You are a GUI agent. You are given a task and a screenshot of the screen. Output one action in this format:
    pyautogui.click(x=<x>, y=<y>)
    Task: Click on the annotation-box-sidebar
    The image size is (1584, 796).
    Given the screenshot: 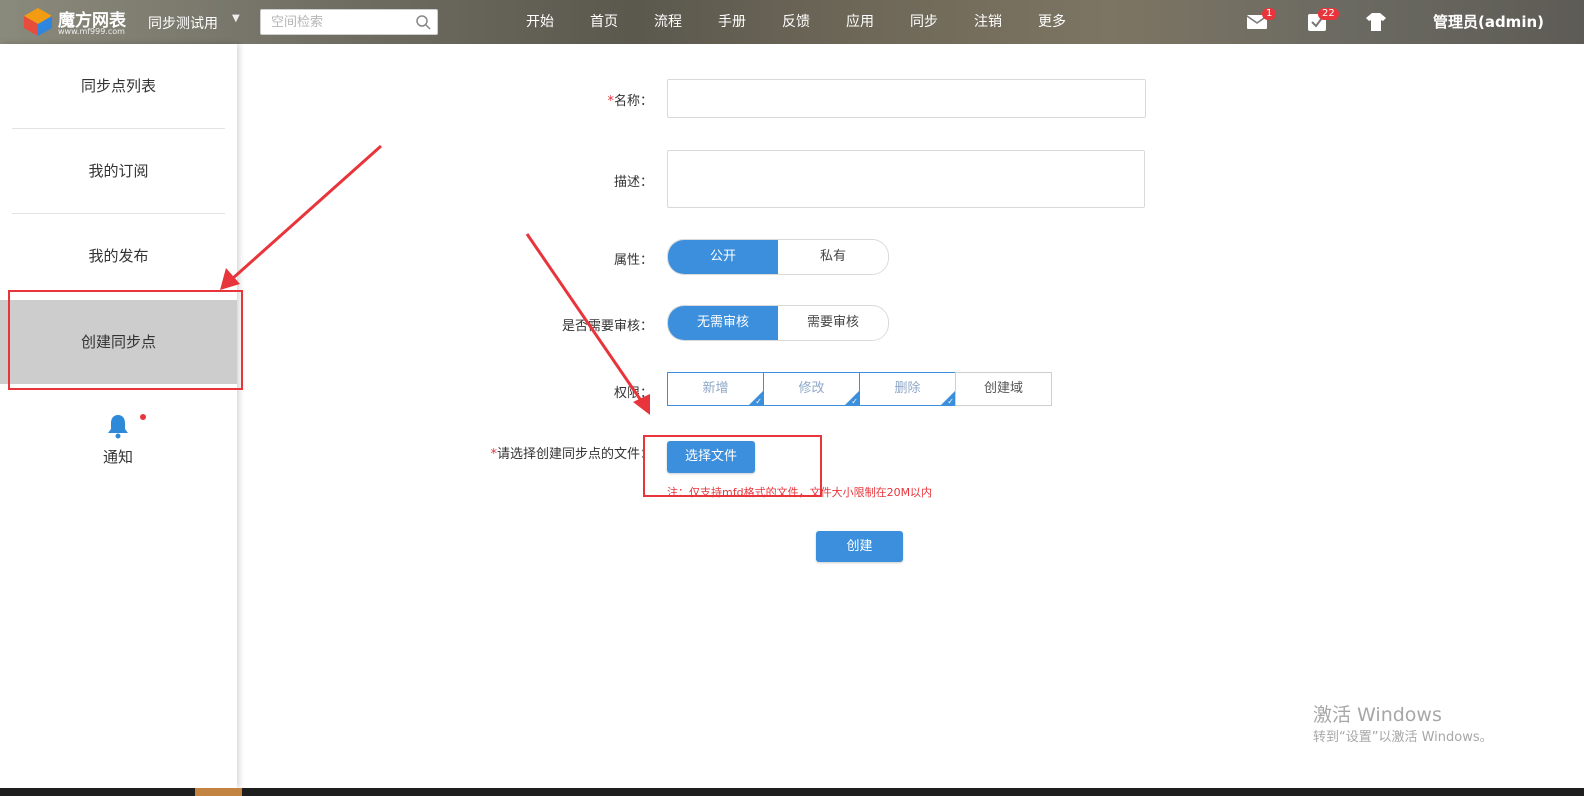 What is the action you would take?
    pyautogui.click(x=125, y=340)
    